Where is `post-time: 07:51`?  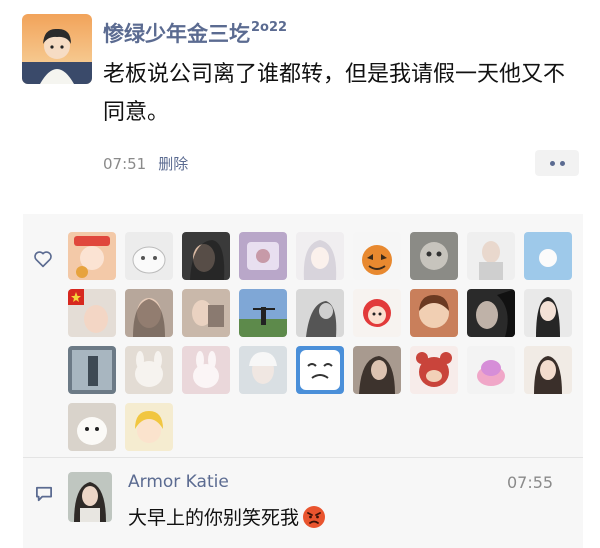 post-time: 07:51 is located at coordinates (125, 164).